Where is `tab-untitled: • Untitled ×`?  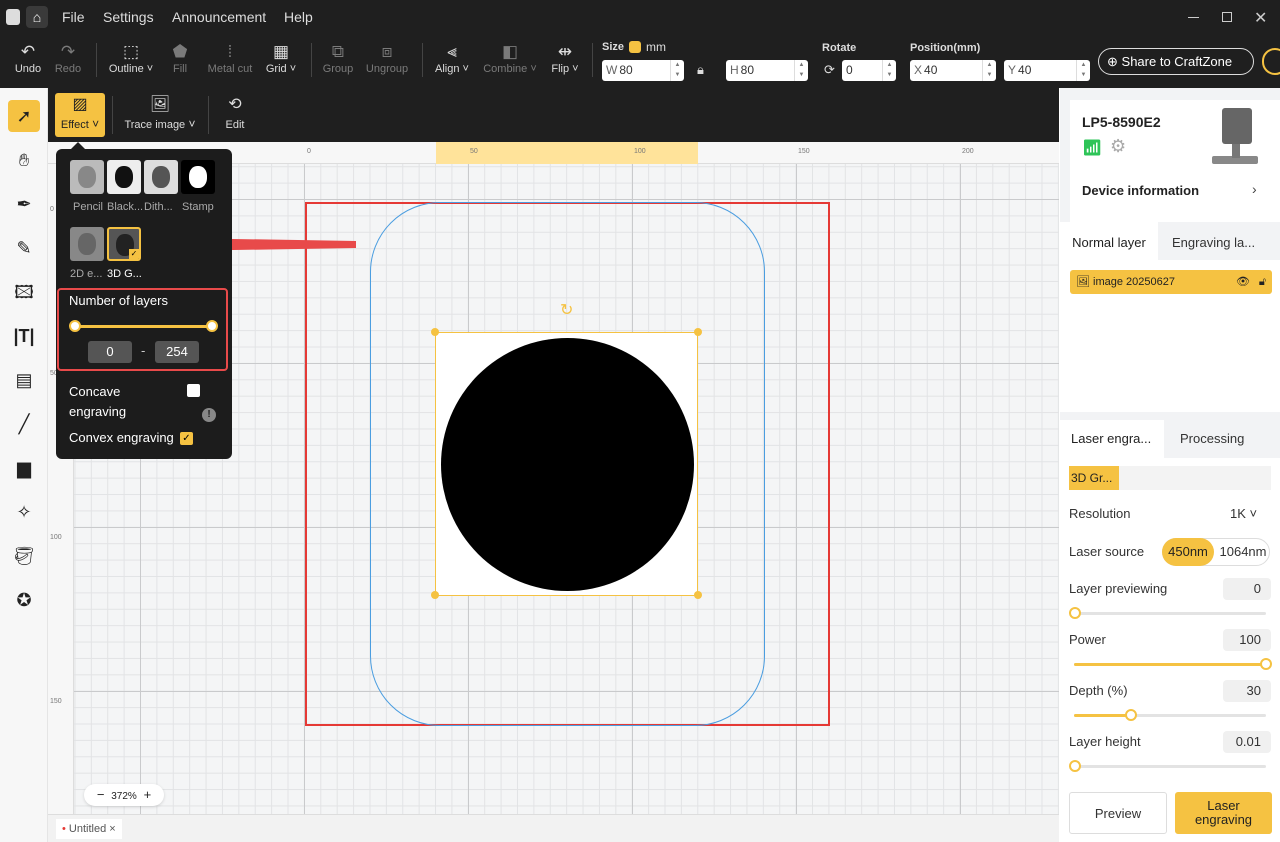
tab-untitled: • Untitled × is located at coordinates (89, 829).